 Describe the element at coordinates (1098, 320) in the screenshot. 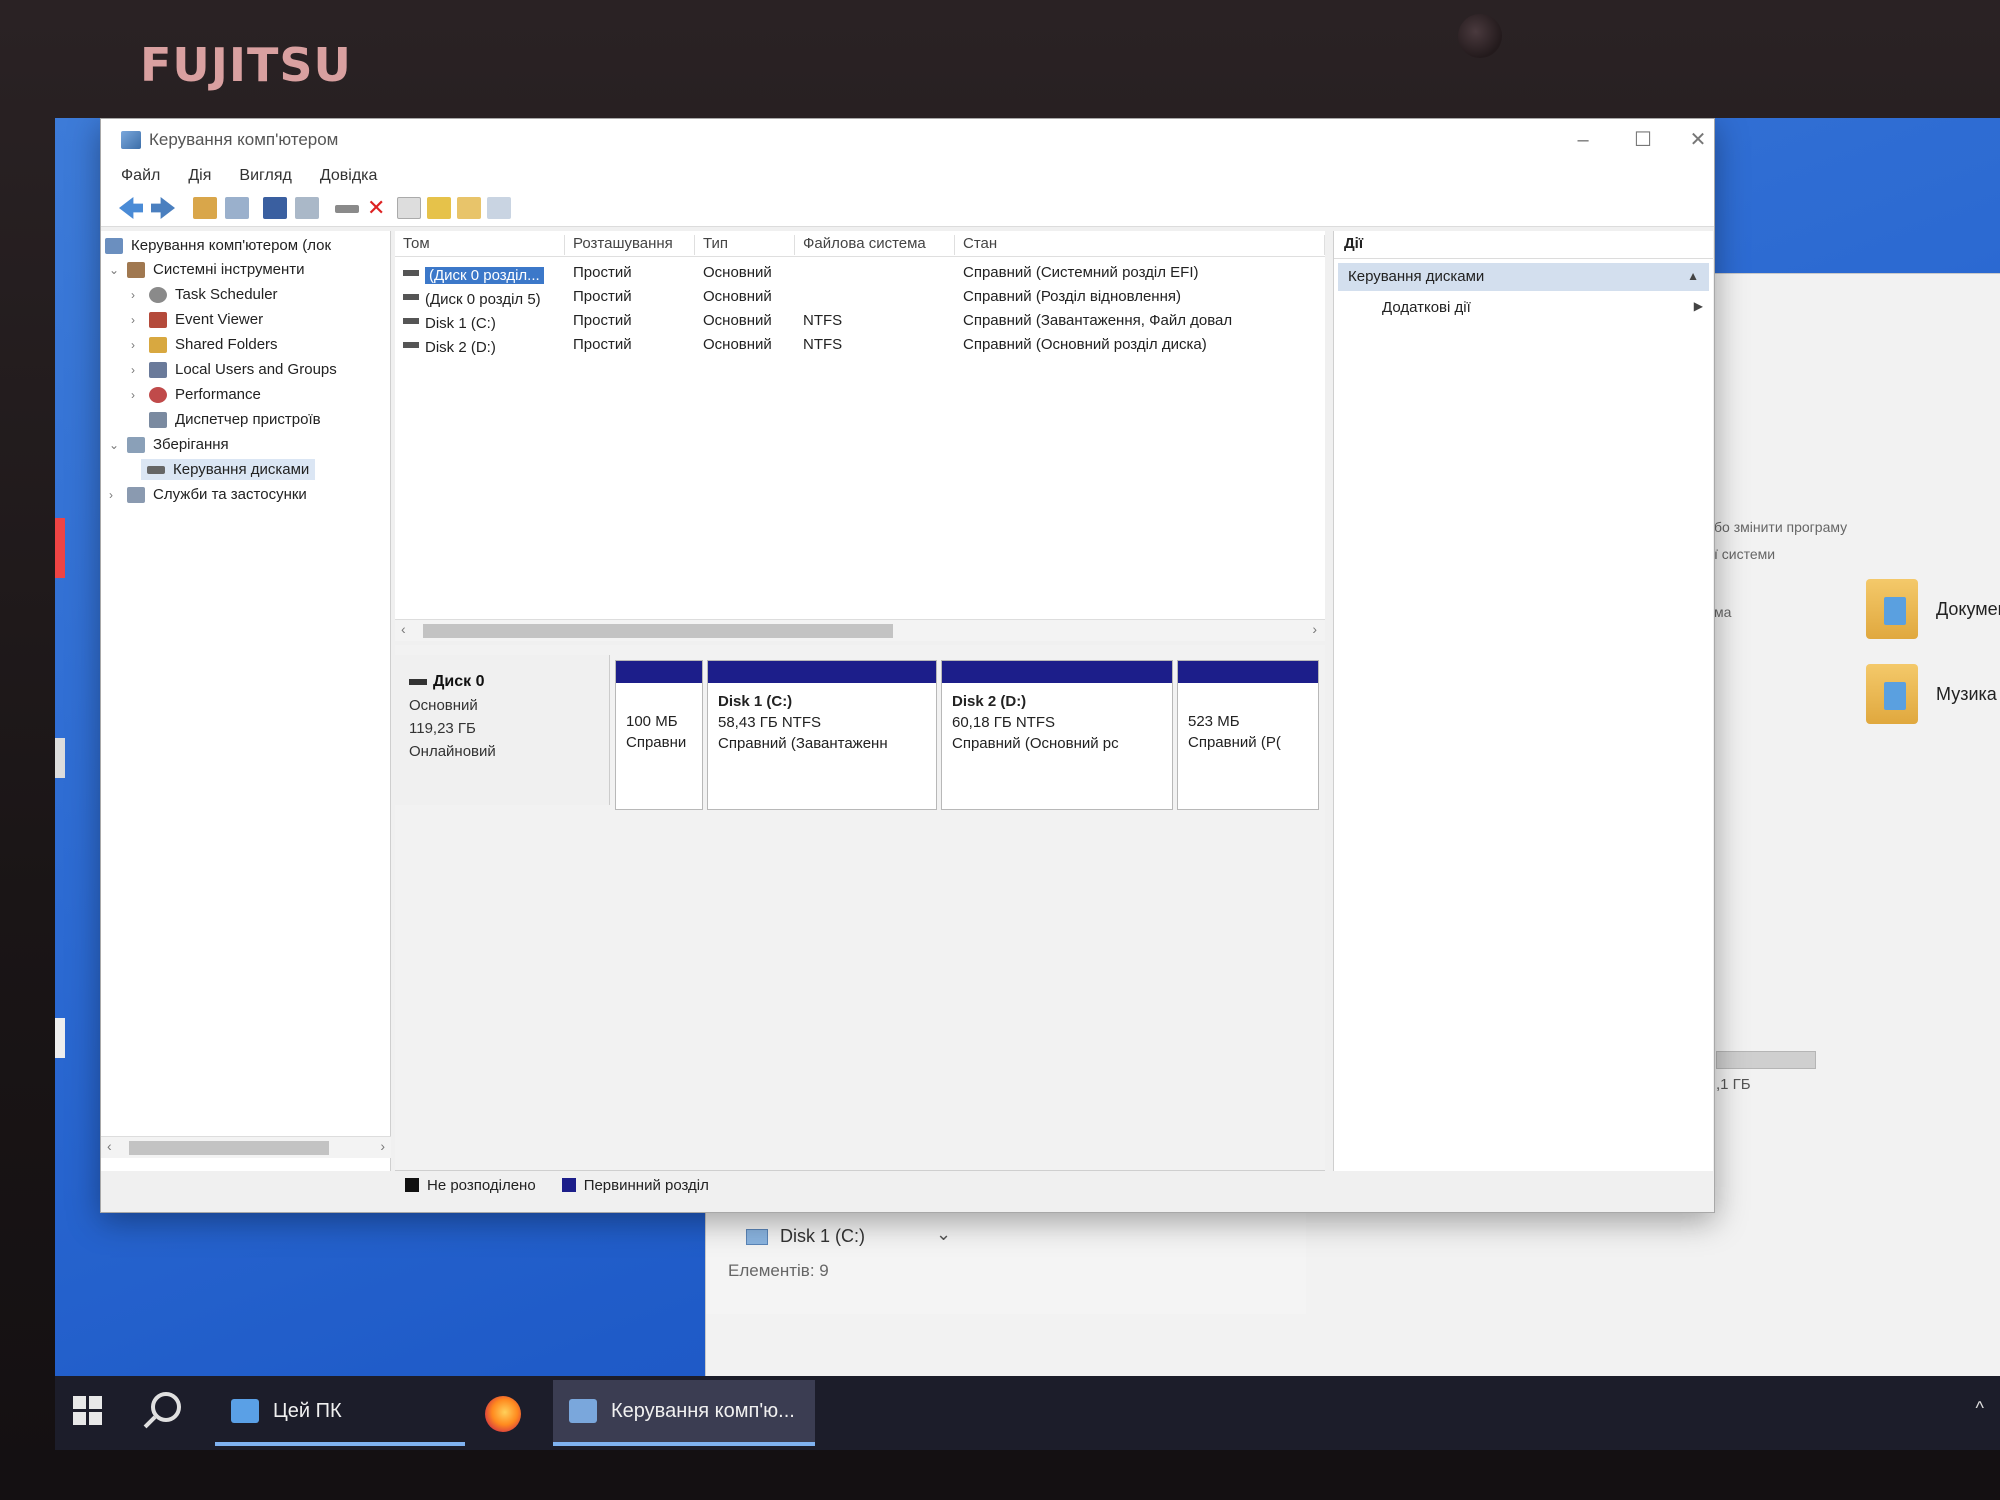

I see `volume-status: Справний (Завантаження, Файл довал` at that location.